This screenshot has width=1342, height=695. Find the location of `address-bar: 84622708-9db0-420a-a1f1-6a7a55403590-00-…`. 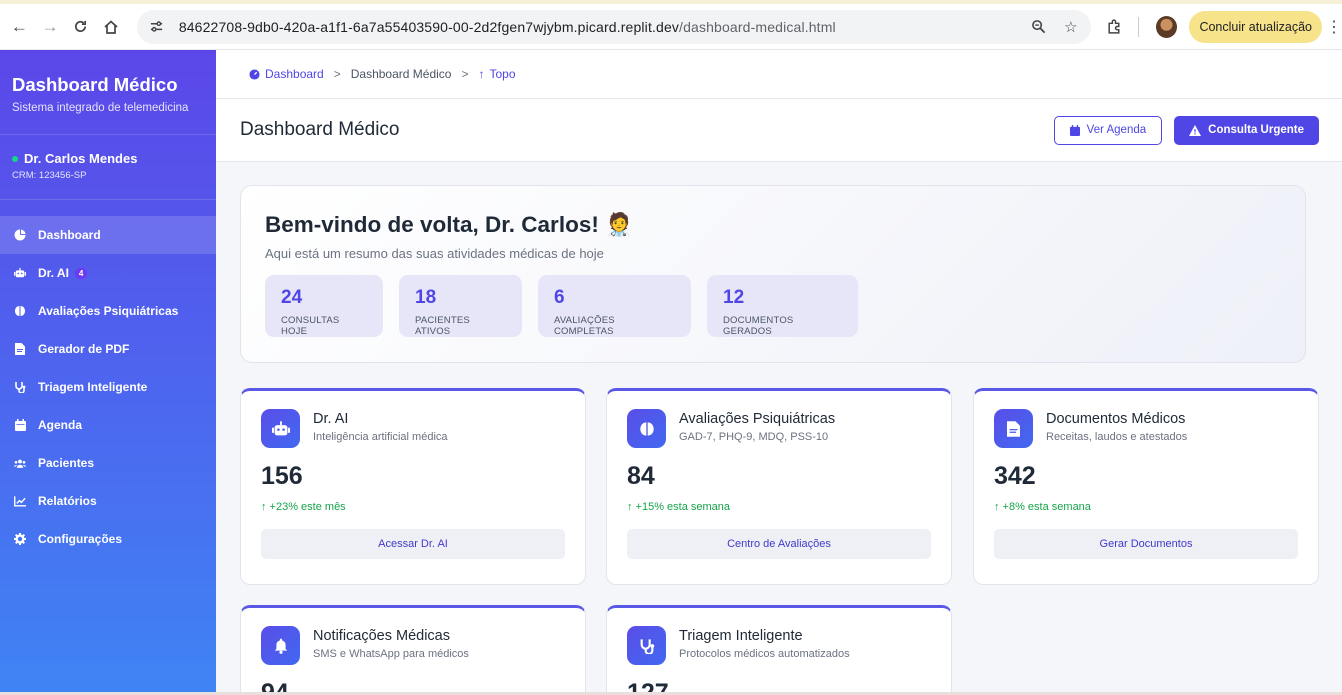

address-bar: 84622708-9db0-420a-a1f1-6a7a55403590-00-… is located at coordinates (613, 26).